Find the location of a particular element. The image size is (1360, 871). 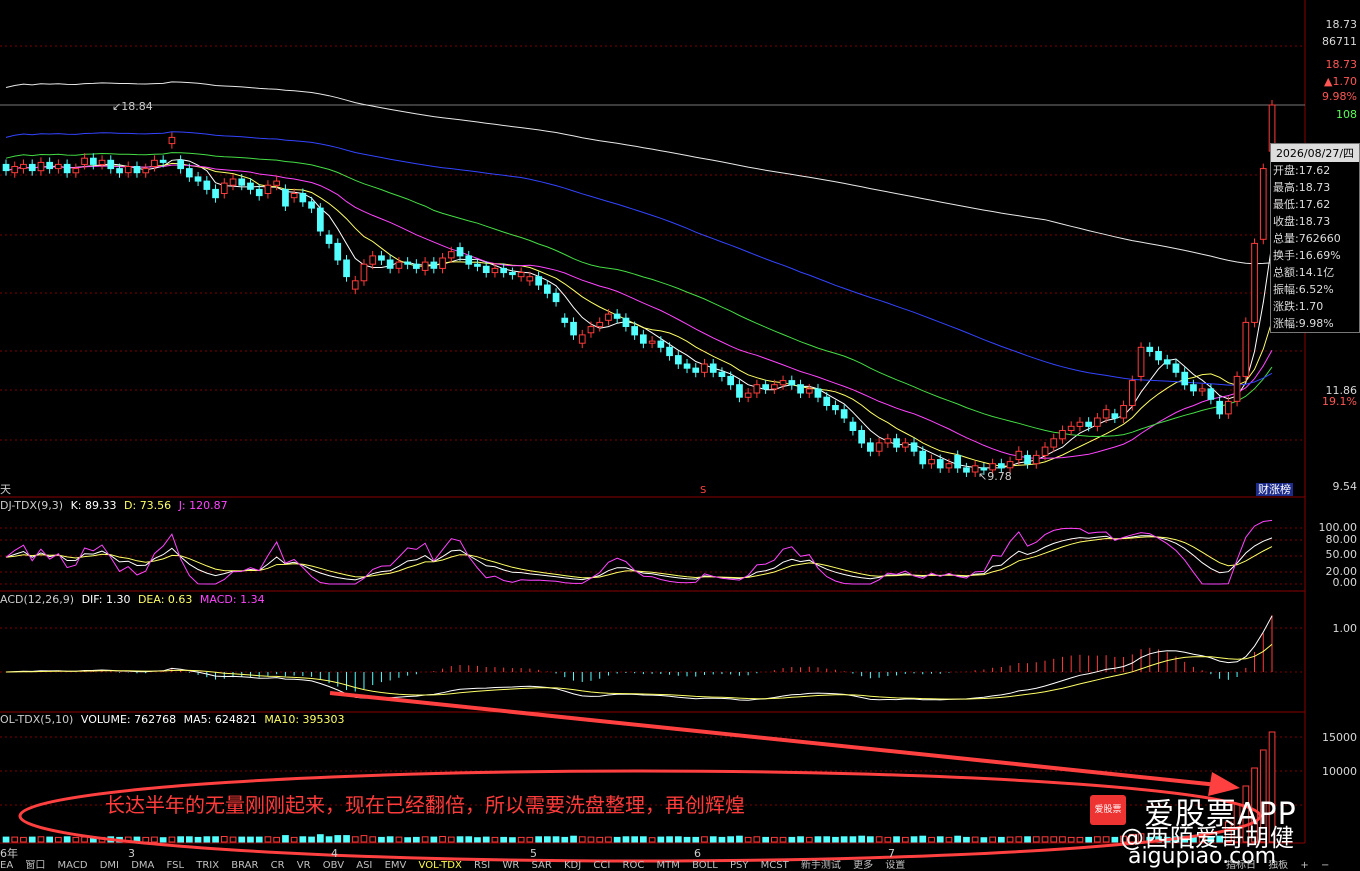

quote-change: 涨跌:1.70 is located at coordinates (1298, 306).